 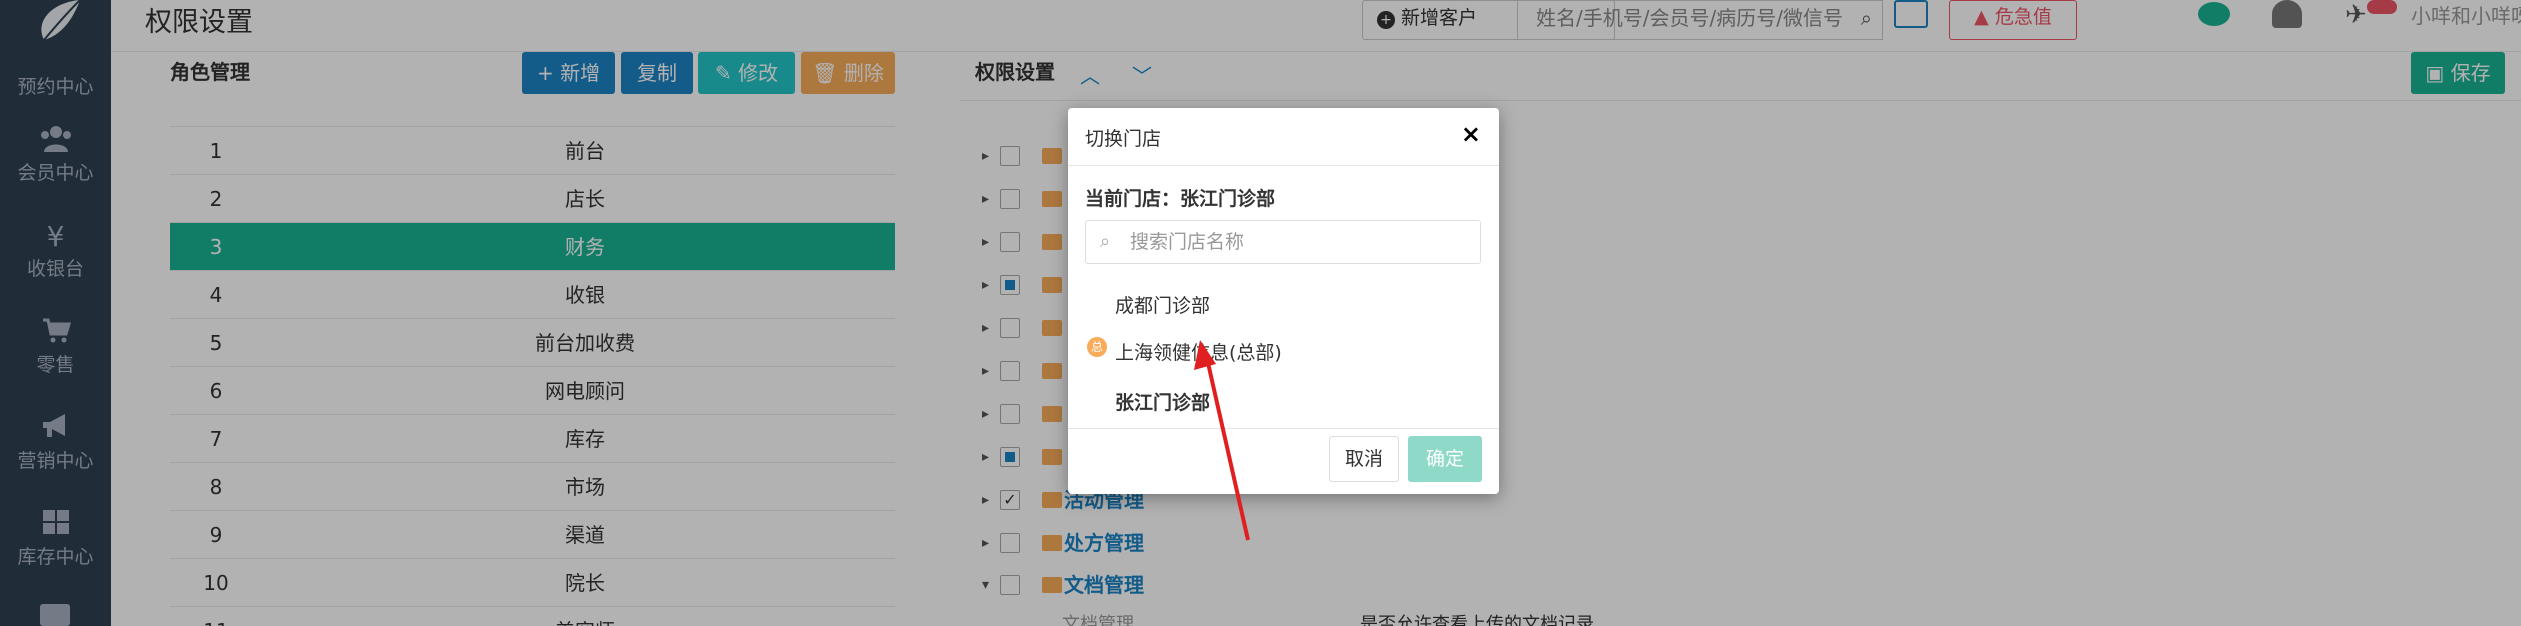 I want to click on current-store-label: 当前门店：张江门诊部, so click(x=1180, y=199).